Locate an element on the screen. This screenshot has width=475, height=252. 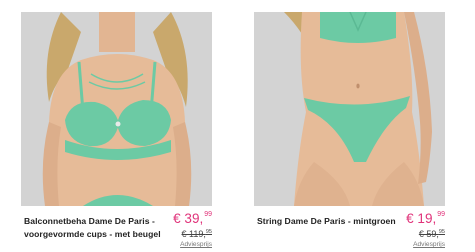
sale-price: € 19,99 is located at coordinates (425, 218).